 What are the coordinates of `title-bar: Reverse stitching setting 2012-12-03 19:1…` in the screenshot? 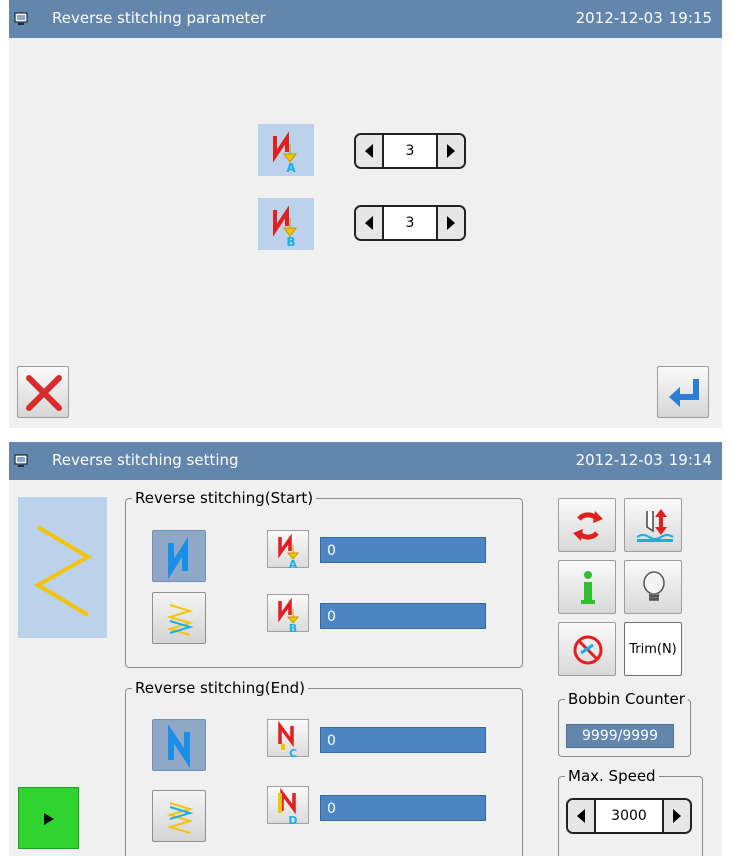 It's located at (365, 461).